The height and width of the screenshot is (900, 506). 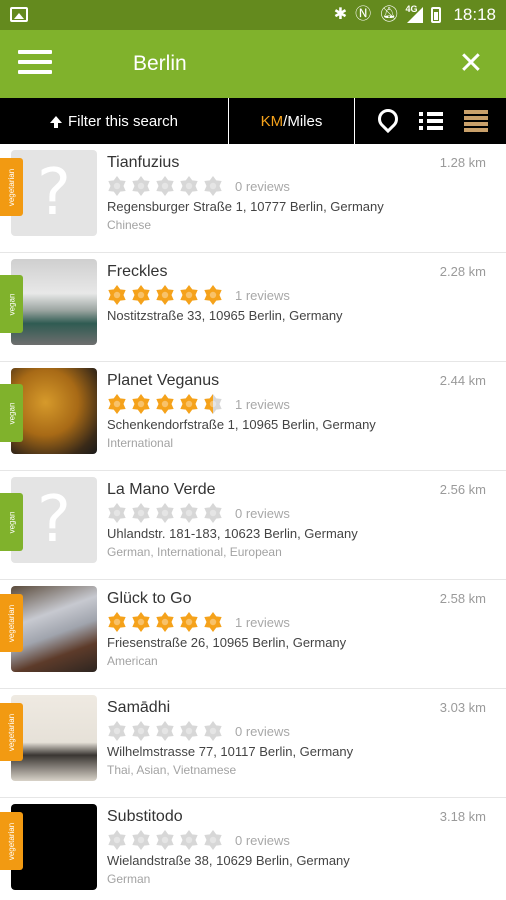 What do you see at coordinates (129, 225) in the screenshot?
I see `restaurant-cuisine: Chinese` at bounding box center [129, 225].